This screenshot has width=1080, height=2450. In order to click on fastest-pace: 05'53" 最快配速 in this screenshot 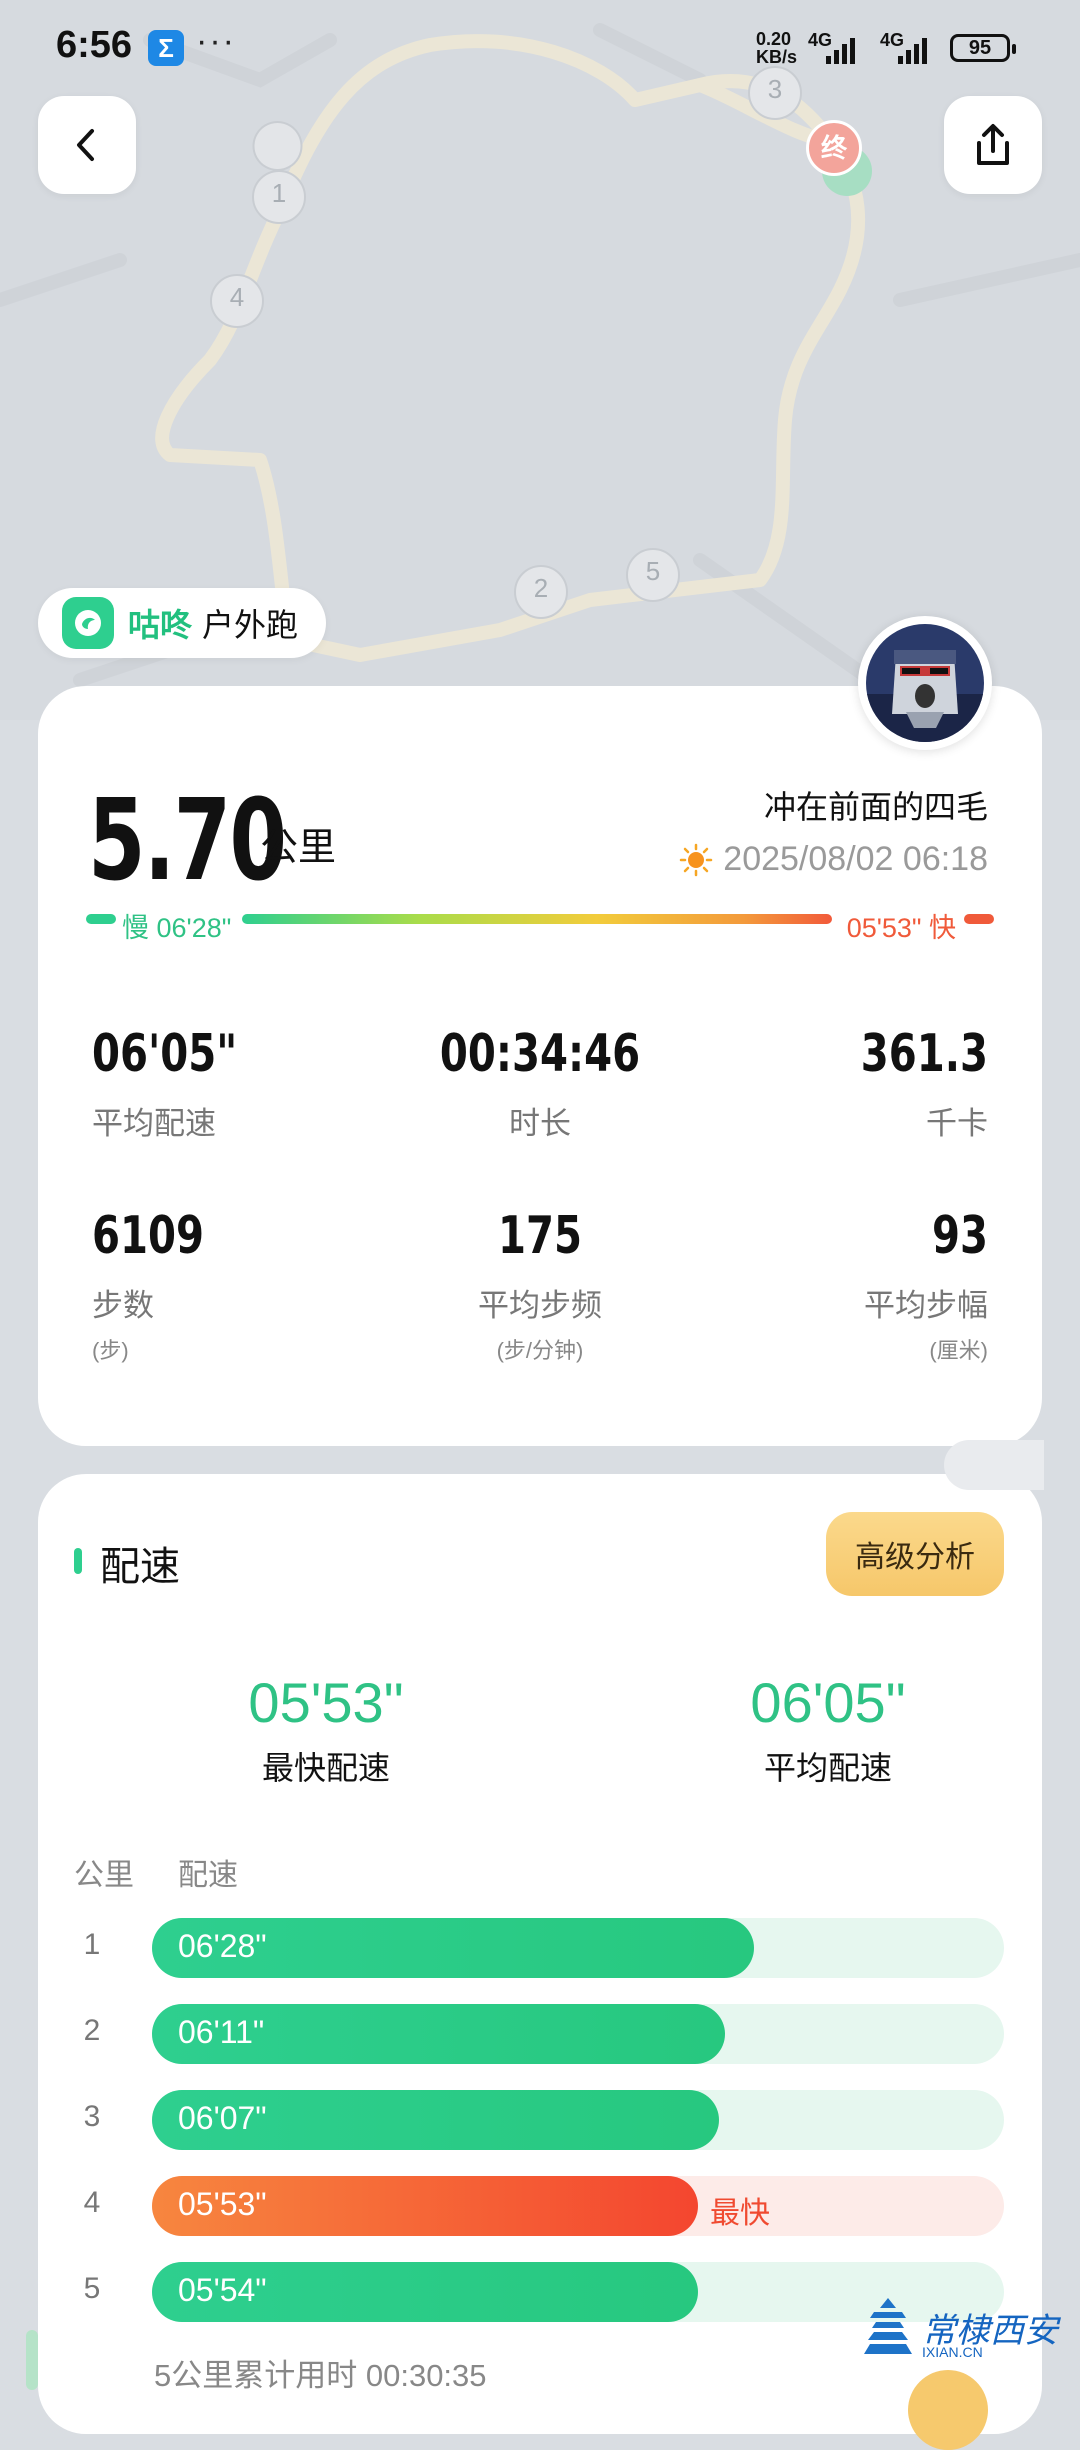, I will do `click(326, 1729)`.